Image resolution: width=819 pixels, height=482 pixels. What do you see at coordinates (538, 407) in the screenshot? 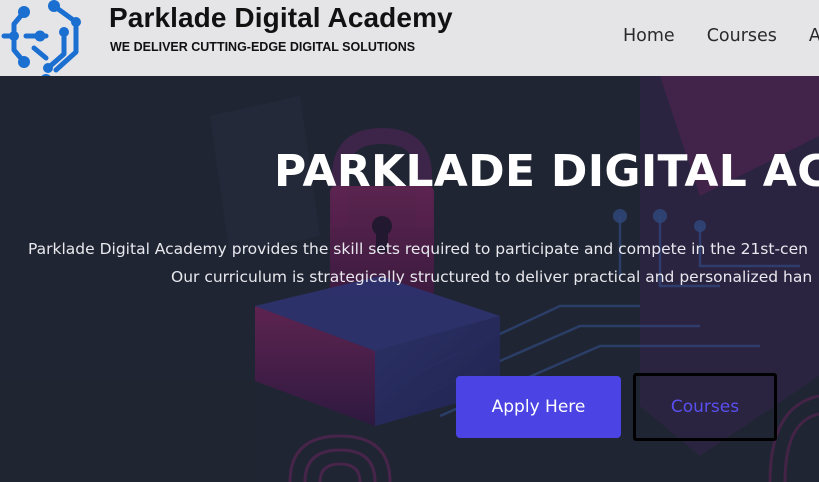
I see `apply-here-button: Apply Here` at bounding box center [538, 407].